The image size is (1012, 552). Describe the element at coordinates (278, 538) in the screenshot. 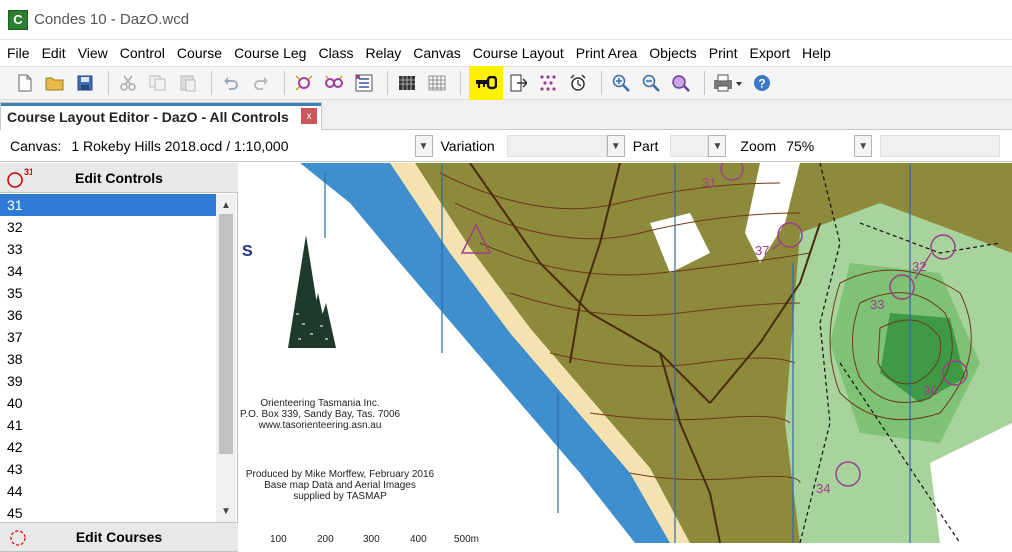

I see `scale-label: 100` at that location.